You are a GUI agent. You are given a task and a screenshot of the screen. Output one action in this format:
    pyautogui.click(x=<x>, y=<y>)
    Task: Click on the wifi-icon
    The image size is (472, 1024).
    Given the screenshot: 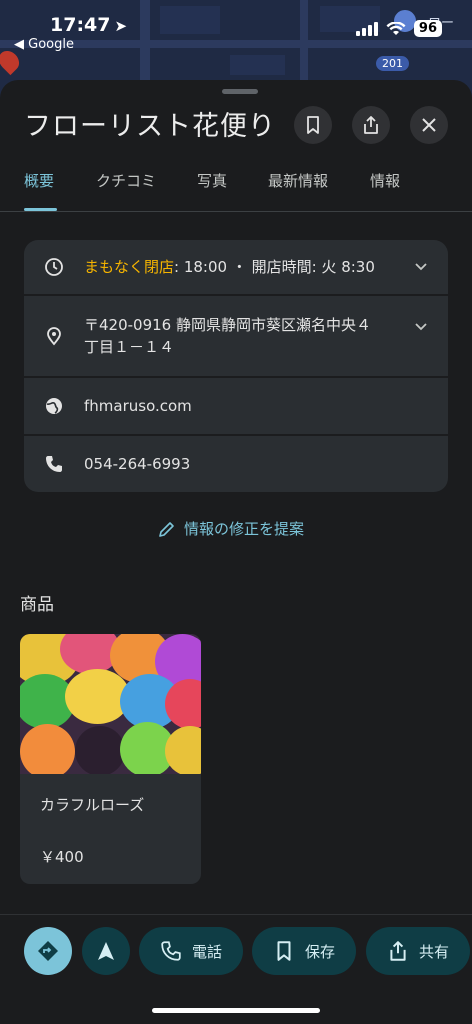 What is the action you would take?
    pyautogui.click(x=396, y=28)
    